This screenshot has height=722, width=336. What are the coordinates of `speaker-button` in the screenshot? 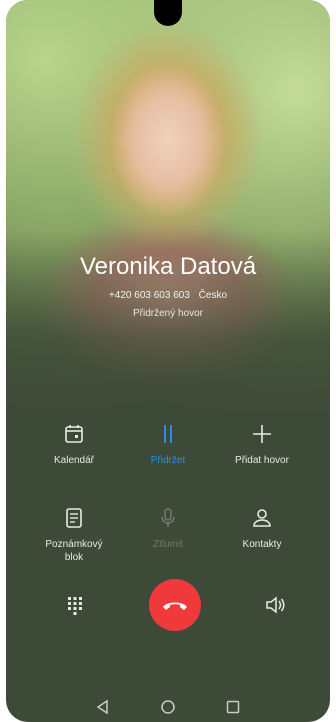 It's located at (275, 605).